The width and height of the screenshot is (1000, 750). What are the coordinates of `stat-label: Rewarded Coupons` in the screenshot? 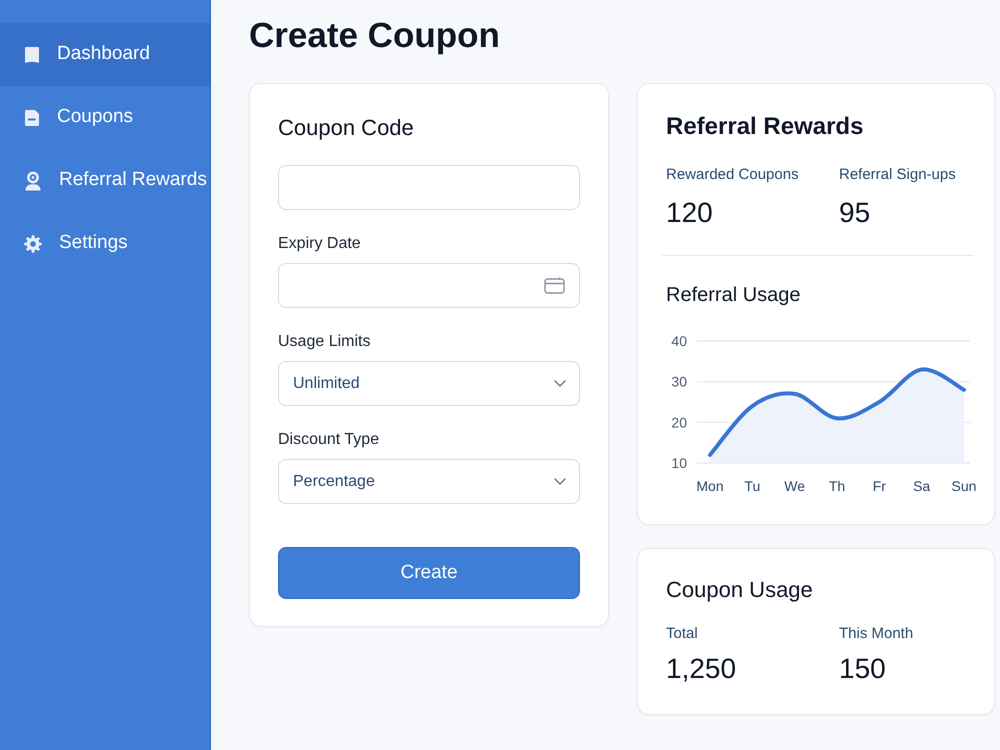 It's located at (732, 175).